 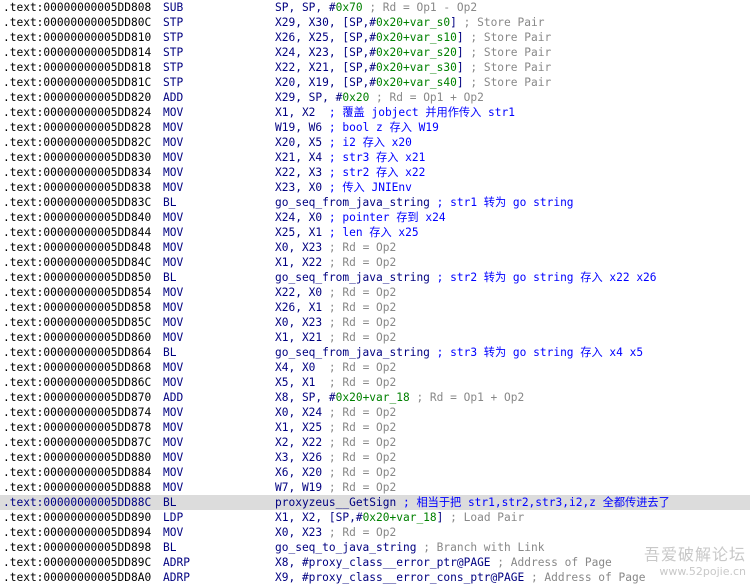 I want to click on line-address: .text:00000000005DD868, so click(x=77, y=367).